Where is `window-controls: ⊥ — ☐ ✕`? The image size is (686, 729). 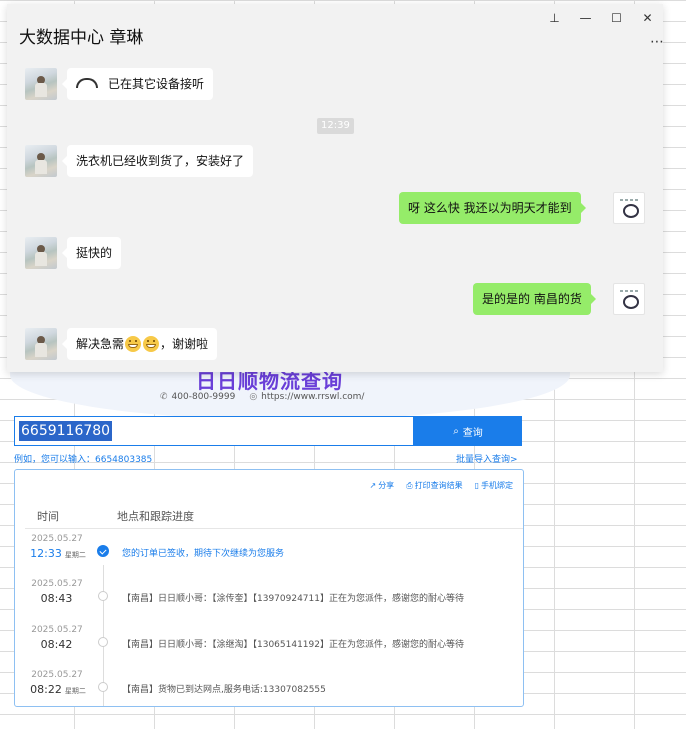 window-controls: ⊥ — ☐ ✕ is located at coordinates (601, 18).